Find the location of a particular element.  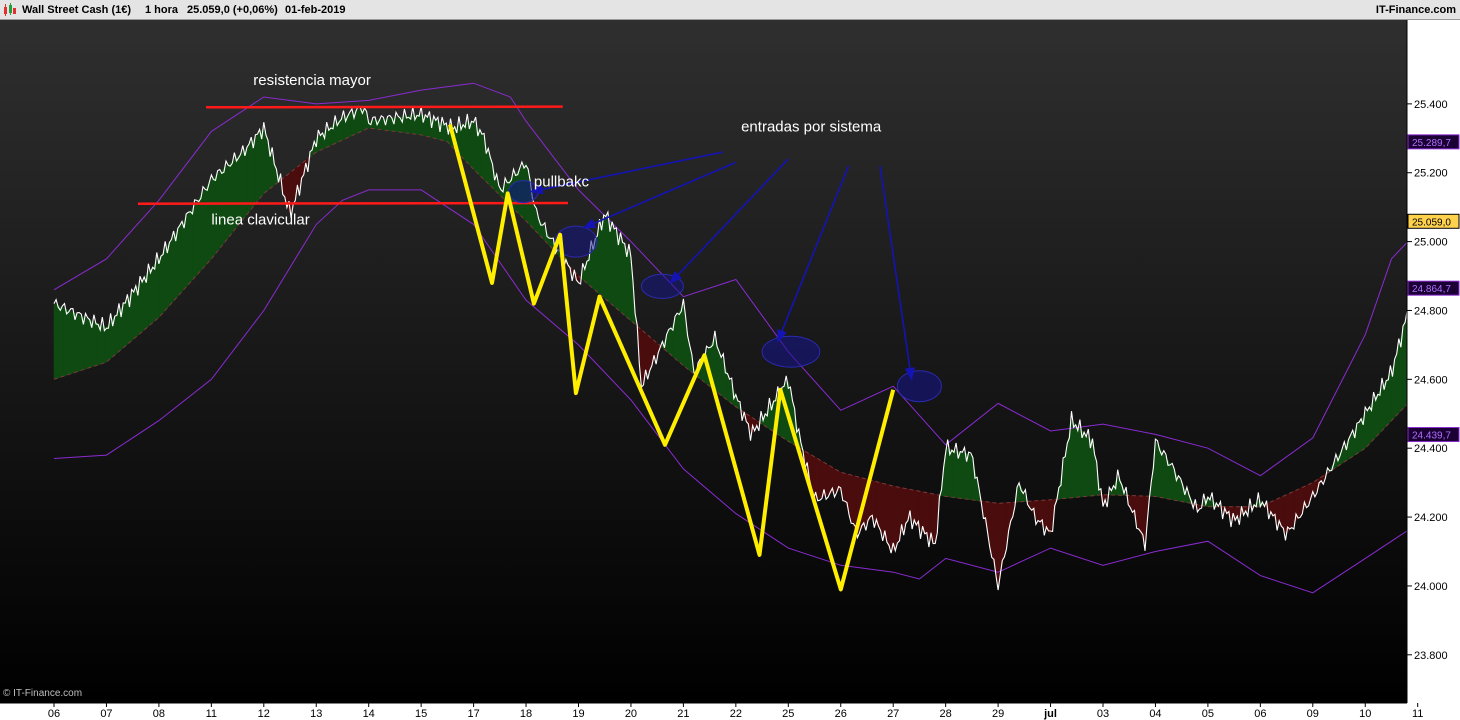

price-tag-label: 24.864,7 is located at coordinates (1431, 289).